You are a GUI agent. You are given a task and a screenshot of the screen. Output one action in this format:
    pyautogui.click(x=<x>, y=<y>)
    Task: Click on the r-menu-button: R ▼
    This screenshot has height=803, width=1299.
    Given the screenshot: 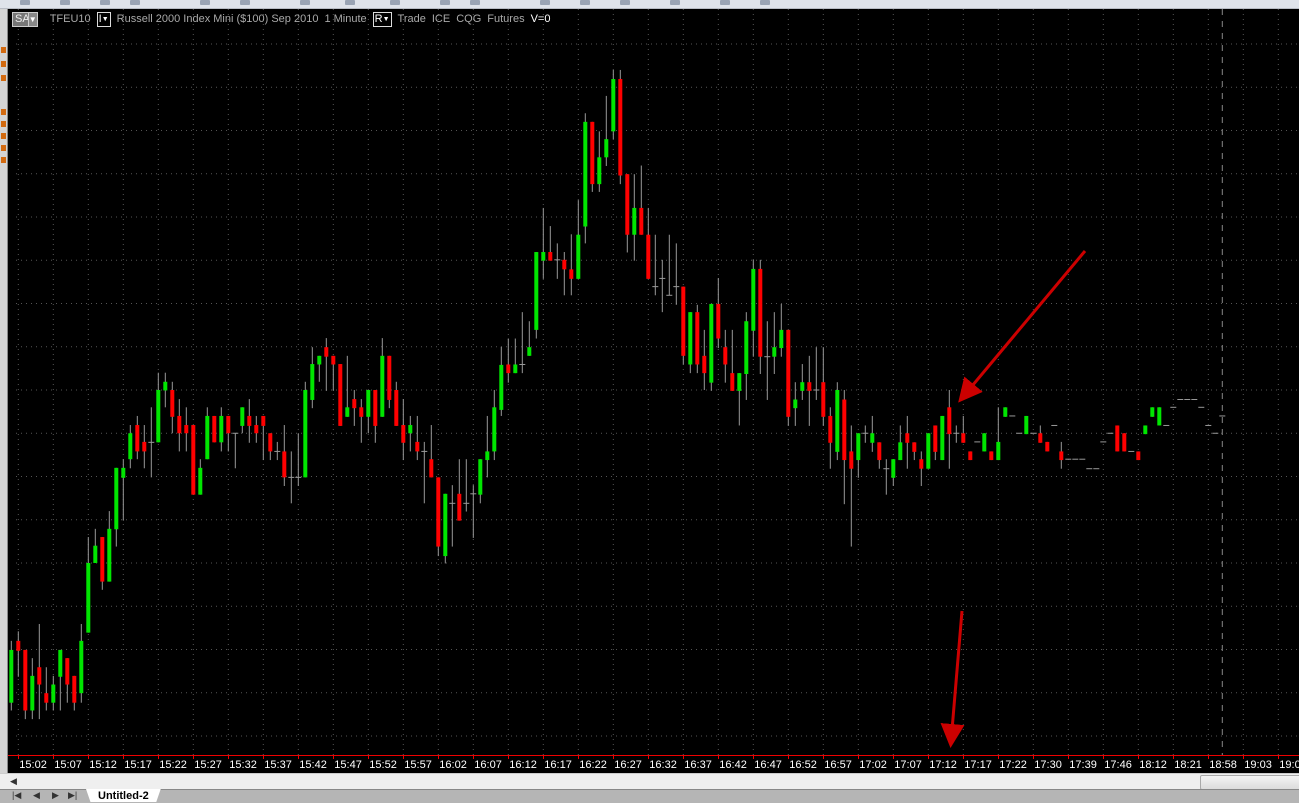 What is the action you would take?
    pyautogui.click(x=382, y=19)
    